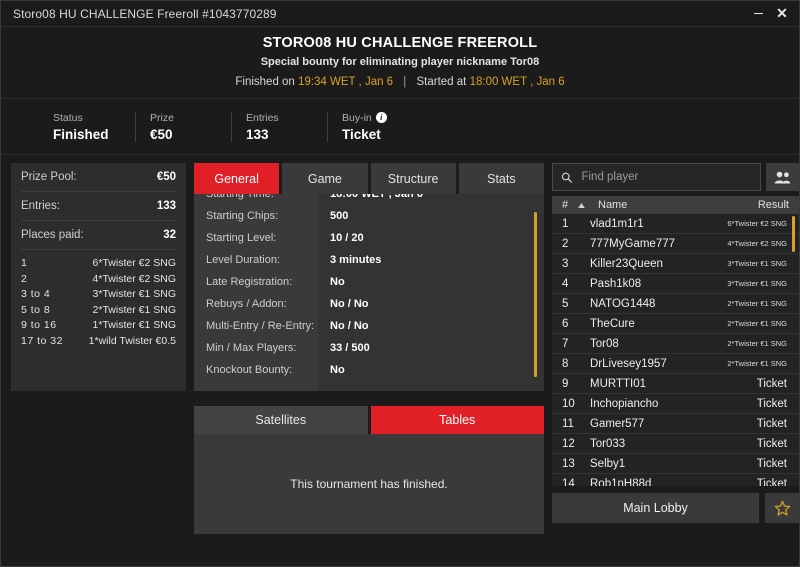 Image resolution: width=800 pixels, height=567 pixels. Describe the element at coordinates (612, 323) in the screenshot. I see `player-name: TheCure` at that location.